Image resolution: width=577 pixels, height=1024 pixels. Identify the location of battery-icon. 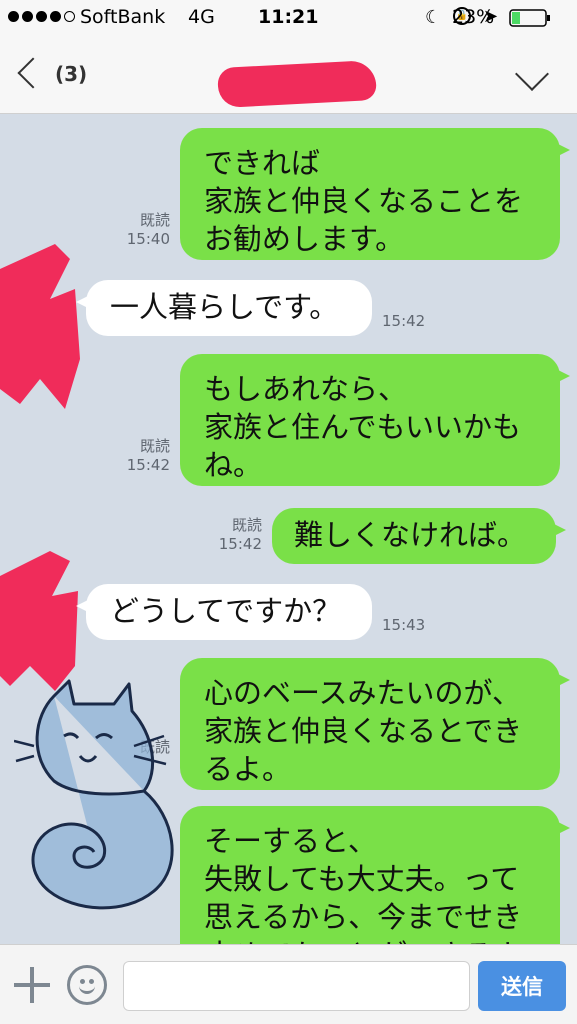
(529, 18).